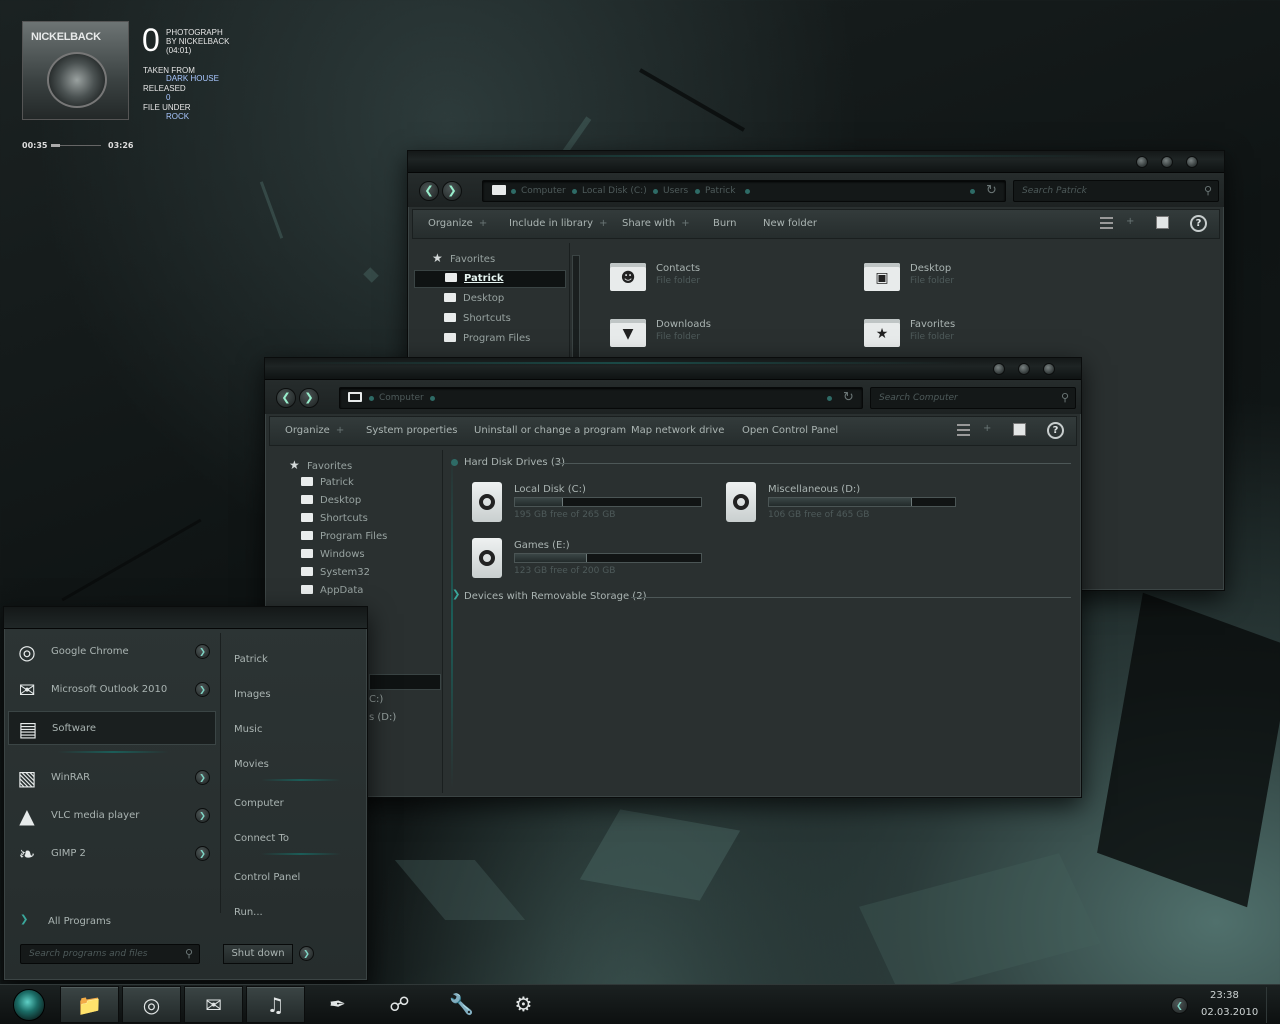 This screenshot has height=1024, width=1280. I want to click on nav-item-system32: System32, so click(335, 576).